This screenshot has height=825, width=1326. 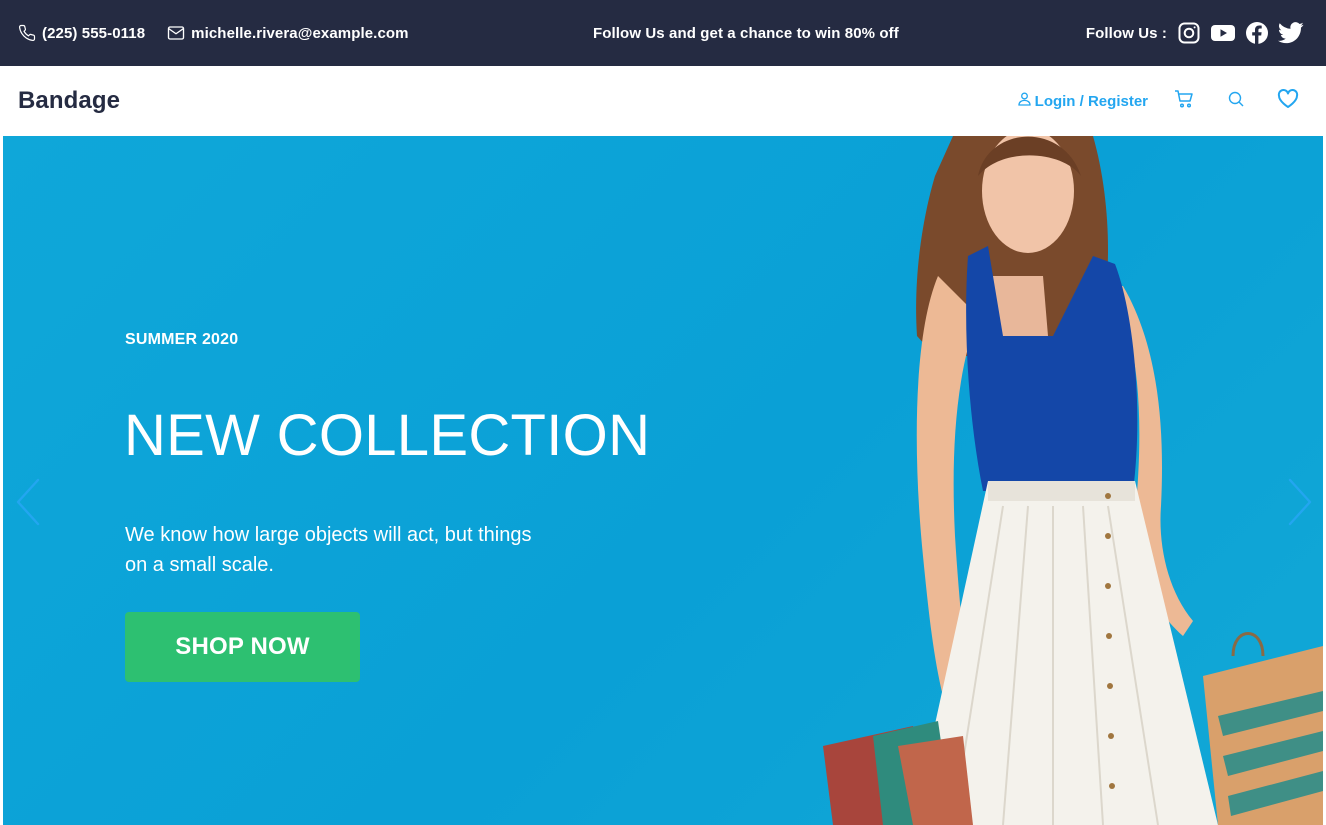 What do you see at coordinates (242, 647) in the screenshot?
I see `shop-now-button: SHOP NOW` at bounding box center [242, 647].